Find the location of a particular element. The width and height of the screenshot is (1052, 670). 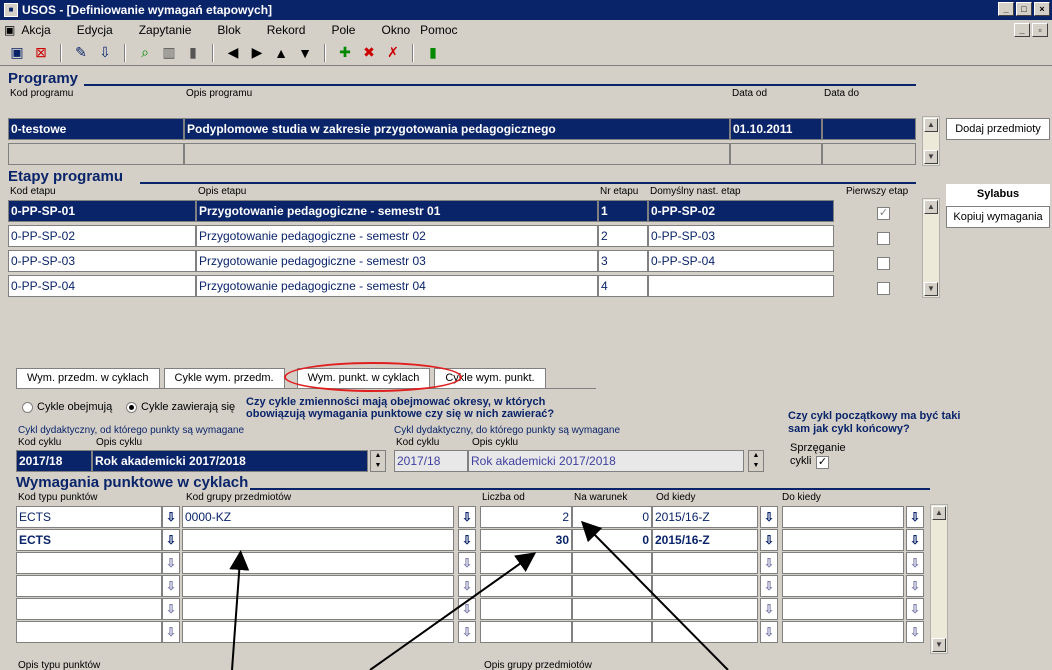

menu-icon: ▣ is located at coordinates (9, 30).